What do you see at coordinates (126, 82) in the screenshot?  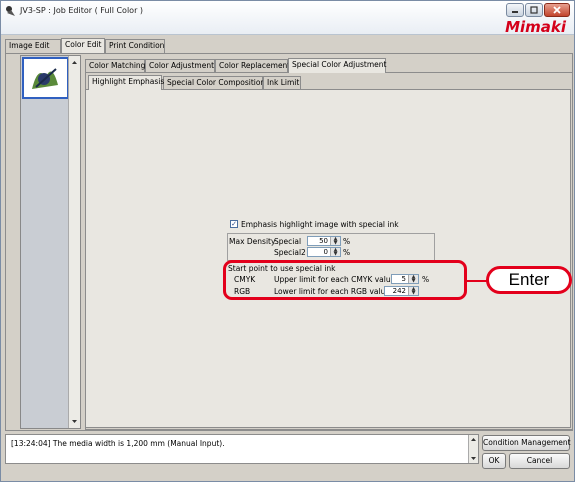 I see `tab-highlight-emphasis: Highlight Emphasis` at bounding box center [126, 82].